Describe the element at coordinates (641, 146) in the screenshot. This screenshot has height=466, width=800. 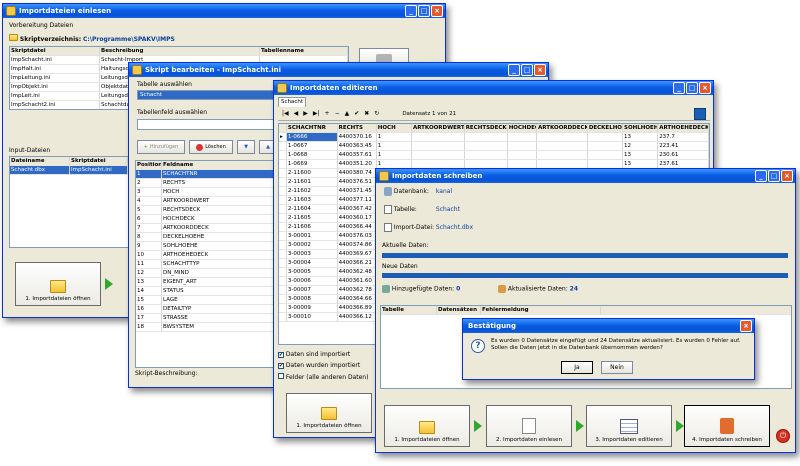
I see `cell: 12` at that location.